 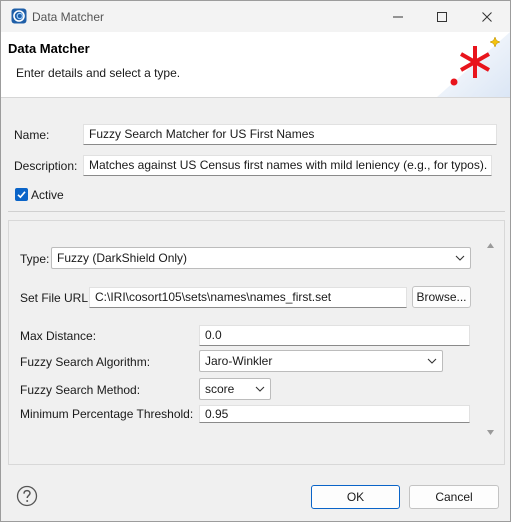 What do you see at coordinates (27, 496) in the screenshot?
I see `help-icon` at bounding box center [27, 496].